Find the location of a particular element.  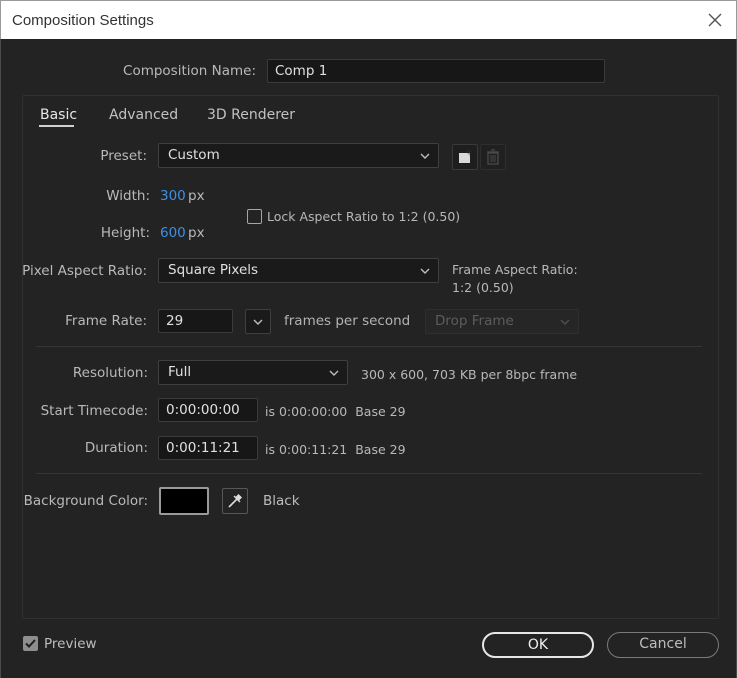

save-preset-icon is located at coordinates (465, 156).